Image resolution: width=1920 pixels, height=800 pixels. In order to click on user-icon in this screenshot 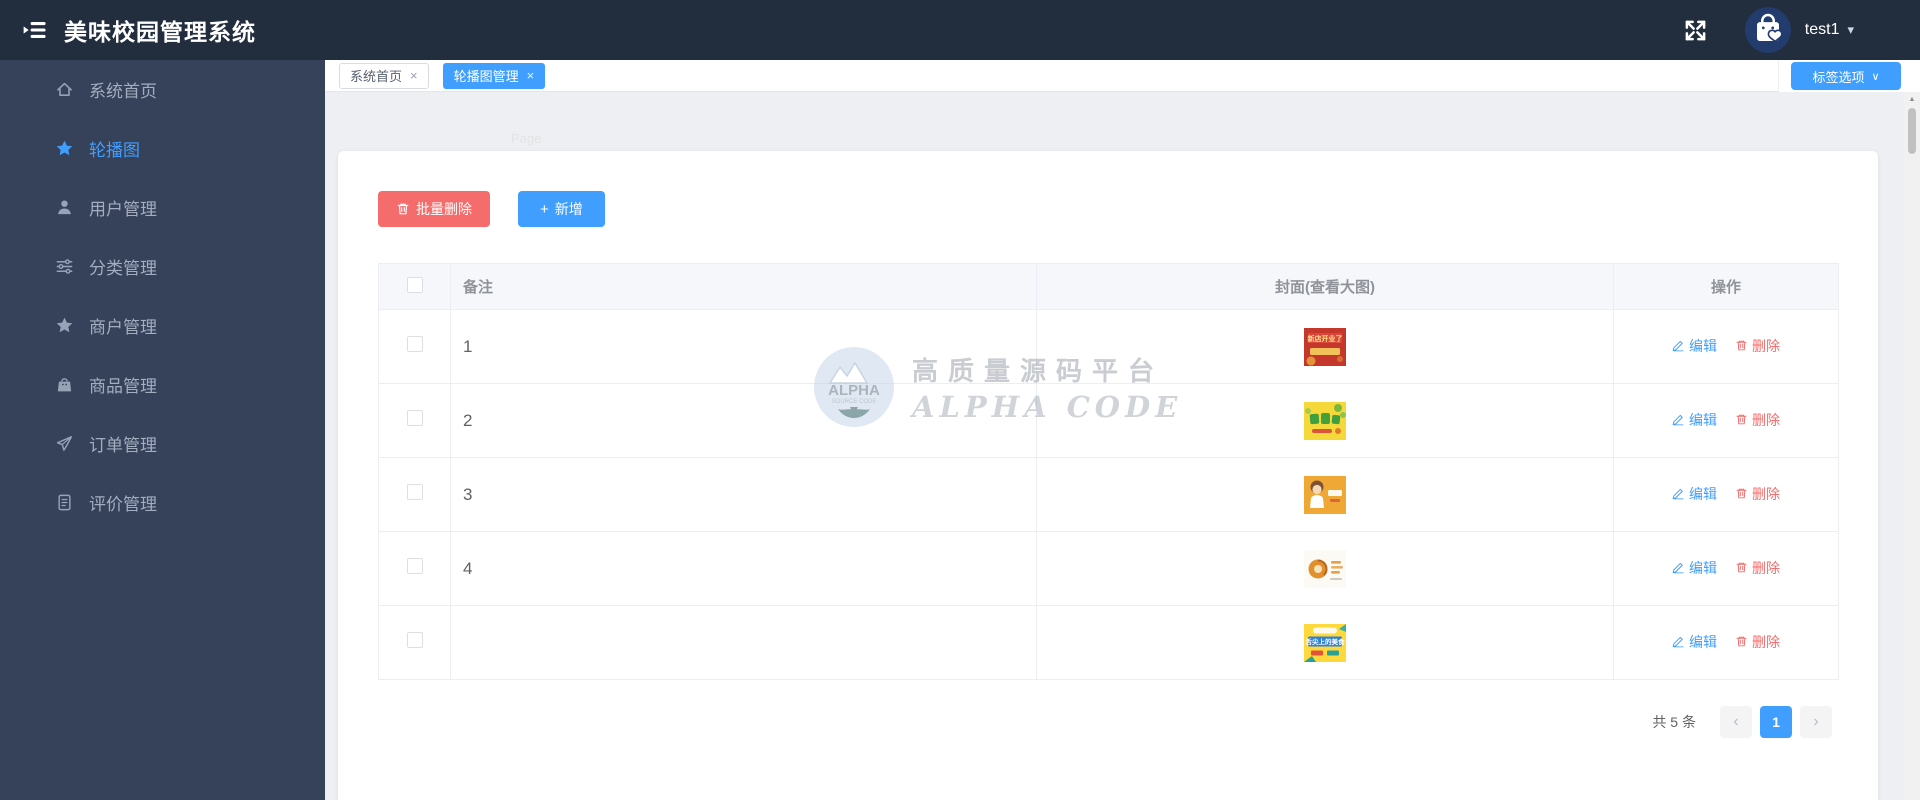, I will do `click(64, 207)`.